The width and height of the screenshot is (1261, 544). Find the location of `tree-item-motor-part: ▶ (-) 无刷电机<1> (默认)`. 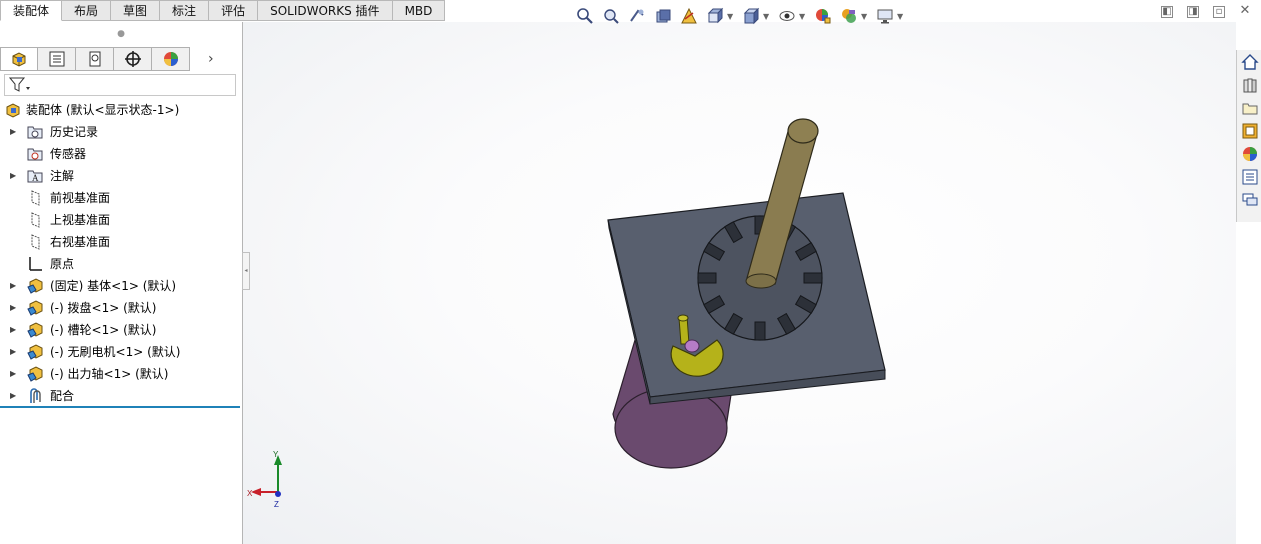

tree-item-motor-part: ▶ (-) 无刷电机<1> (默认) is located at coordinates (121, 352).